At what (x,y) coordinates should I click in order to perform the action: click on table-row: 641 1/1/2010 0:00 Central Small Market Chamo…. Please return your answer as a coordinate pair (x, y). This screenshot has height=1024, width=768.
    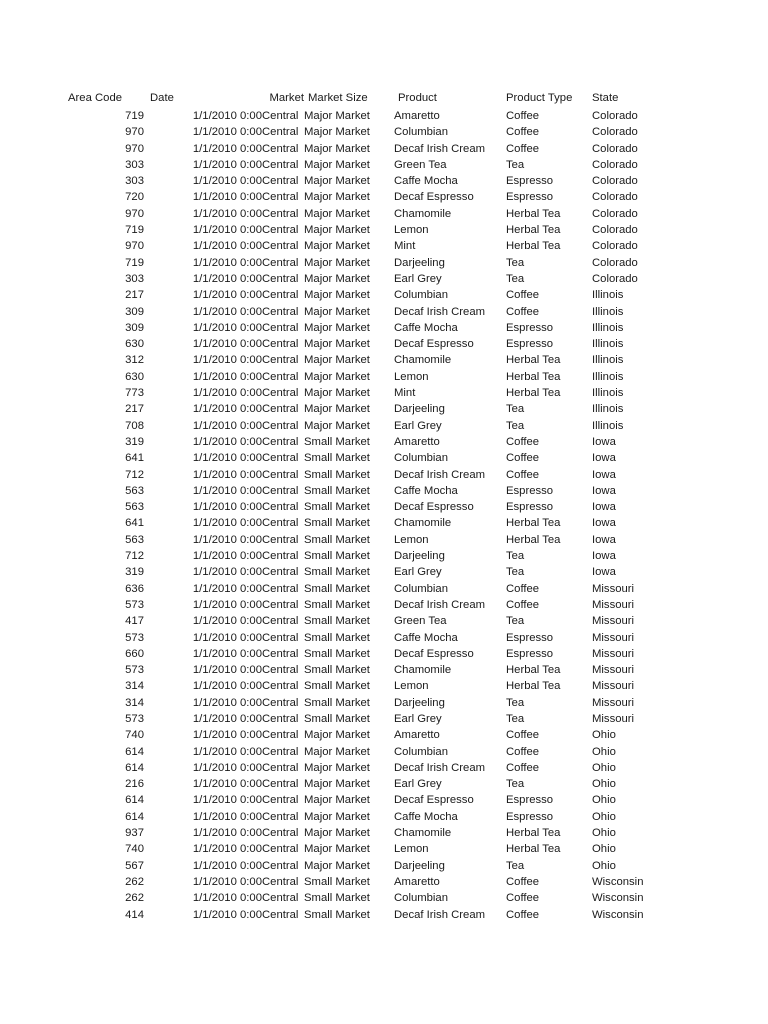
    Looking at the image, I should click on (370, 523).